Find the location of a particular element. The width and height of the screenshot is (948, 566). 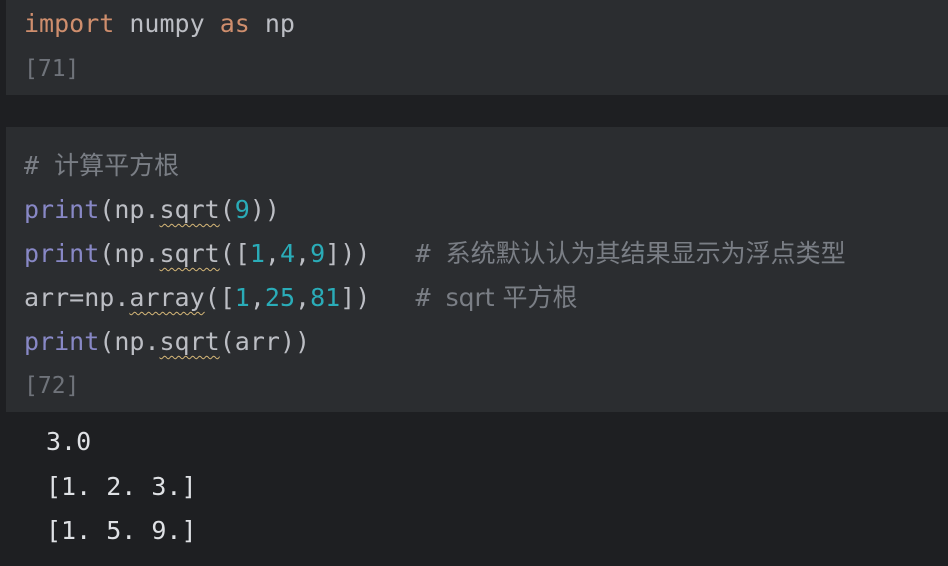

code-line-comment: # 计算平方根 is located at coordinates (101, 166).